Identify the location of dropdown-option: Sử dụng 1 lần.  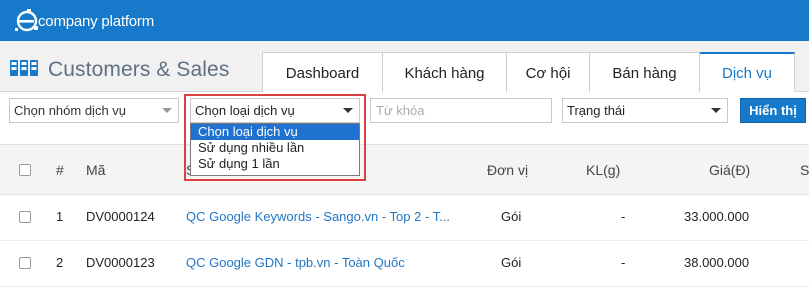
(275, 164).